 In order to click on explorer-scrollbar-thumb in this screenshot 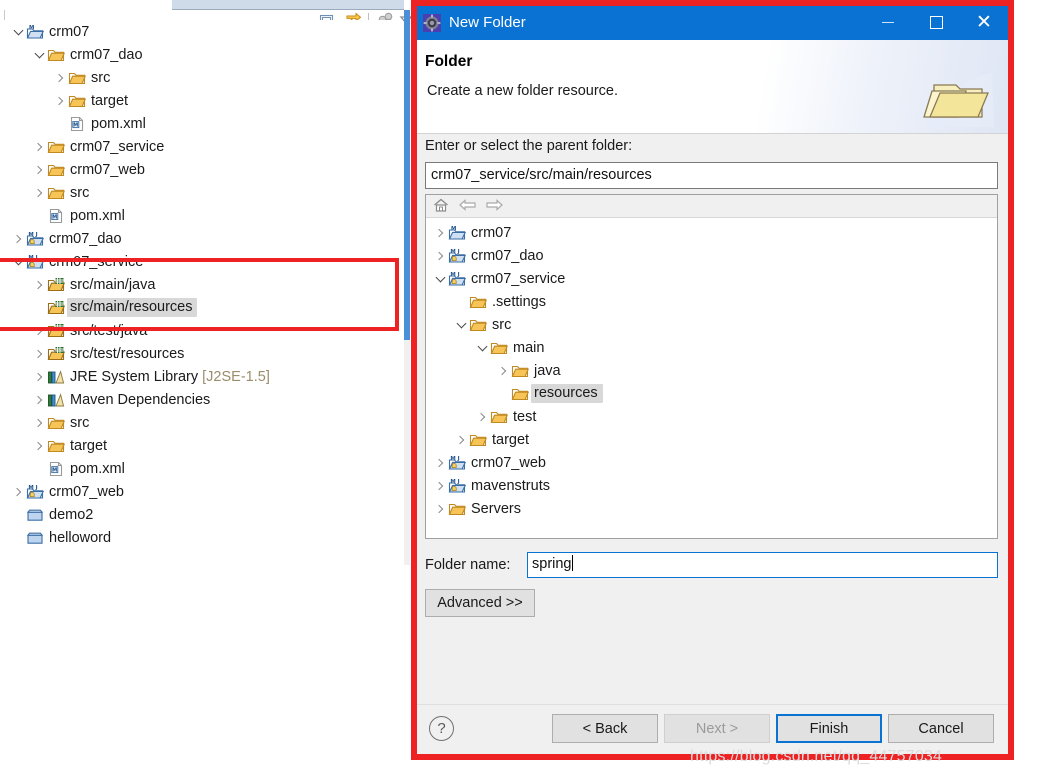, I will do `click(407, 175)`.